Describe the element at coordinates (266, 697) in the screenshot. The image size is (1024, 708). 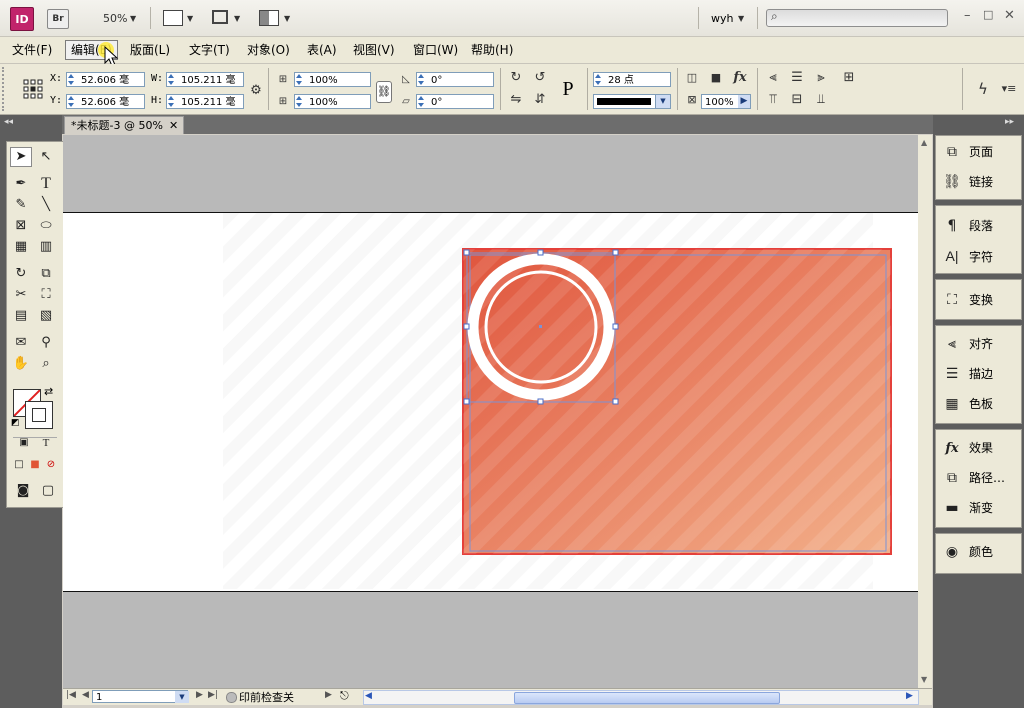
I see `preflight-status: 印前检查关` at that location.